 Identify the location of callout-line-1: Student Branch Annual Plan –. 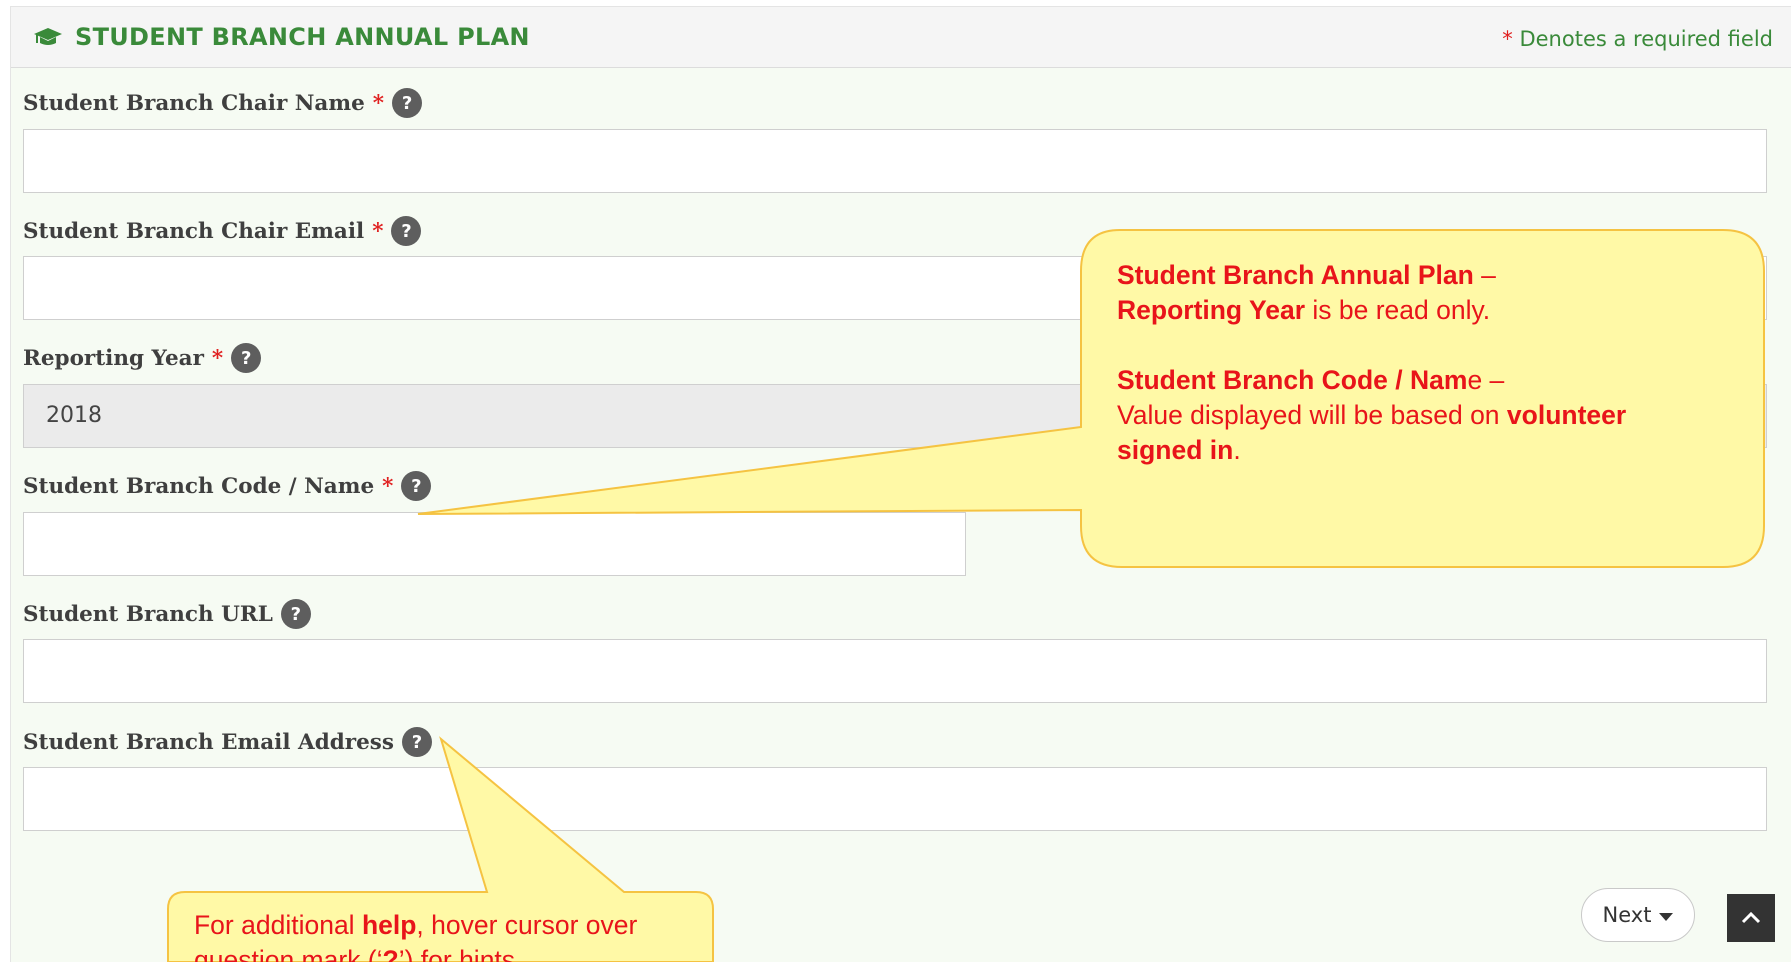
(1427, 275).